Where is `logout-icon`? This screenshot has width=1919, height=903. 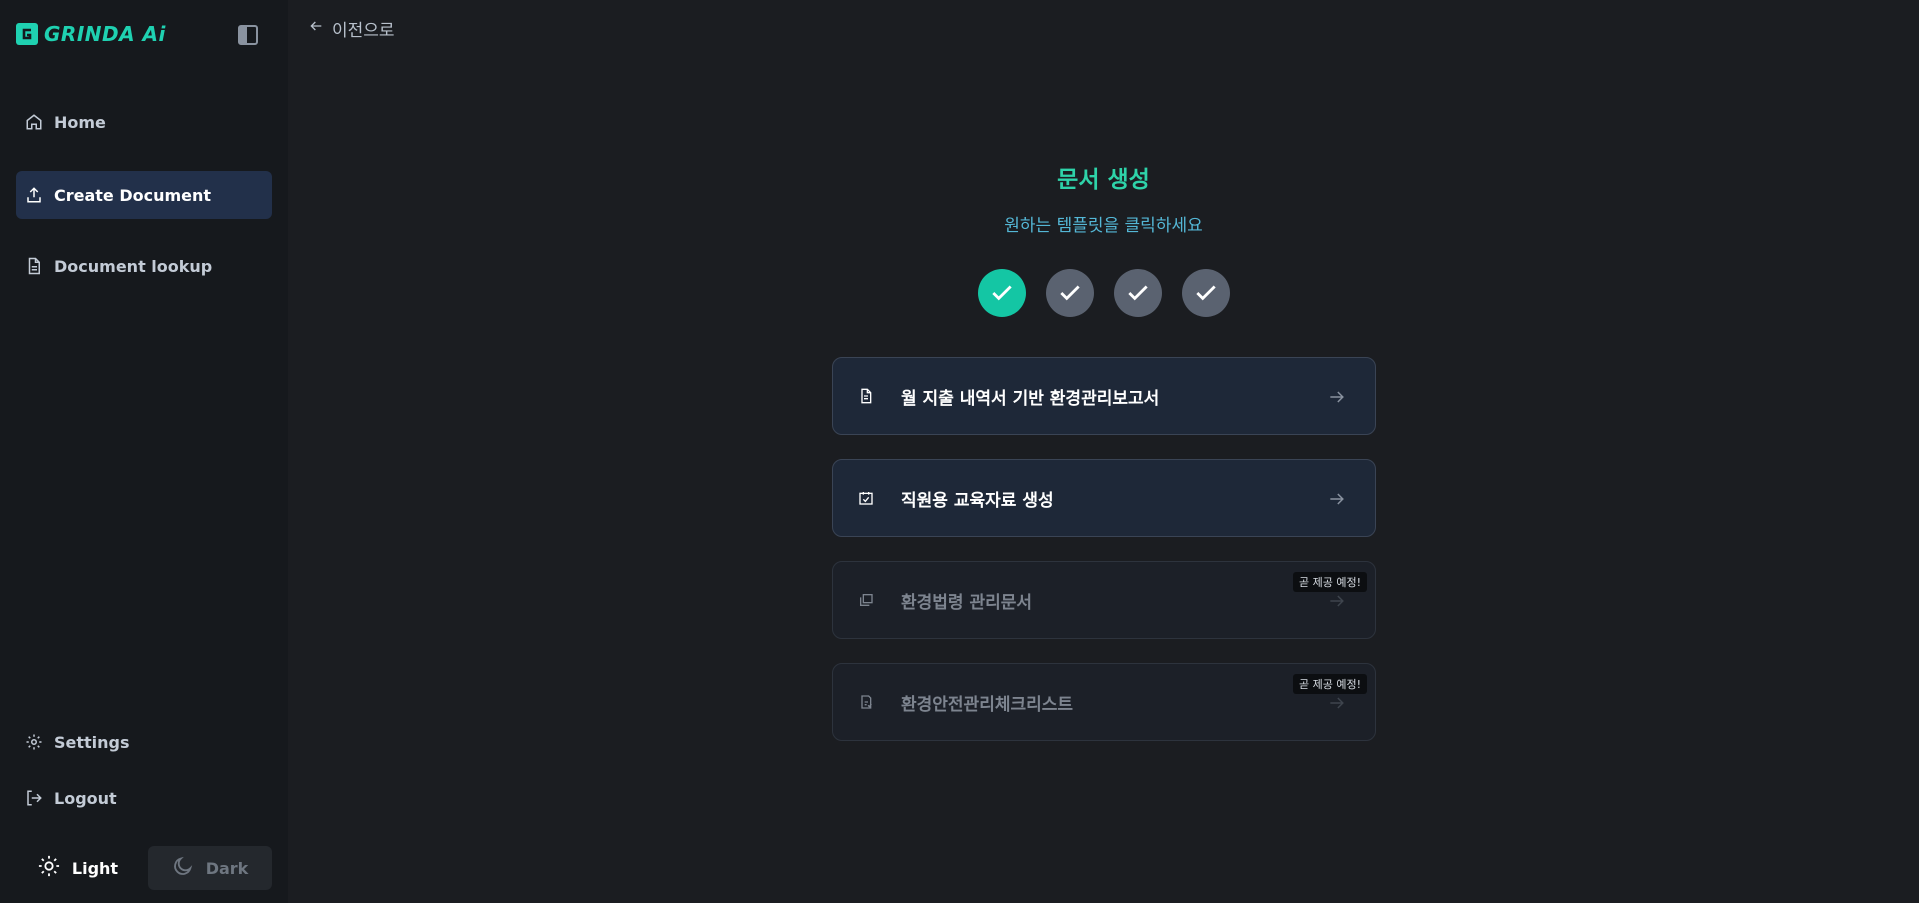 logout-icon is located at coordinates (34, 798).